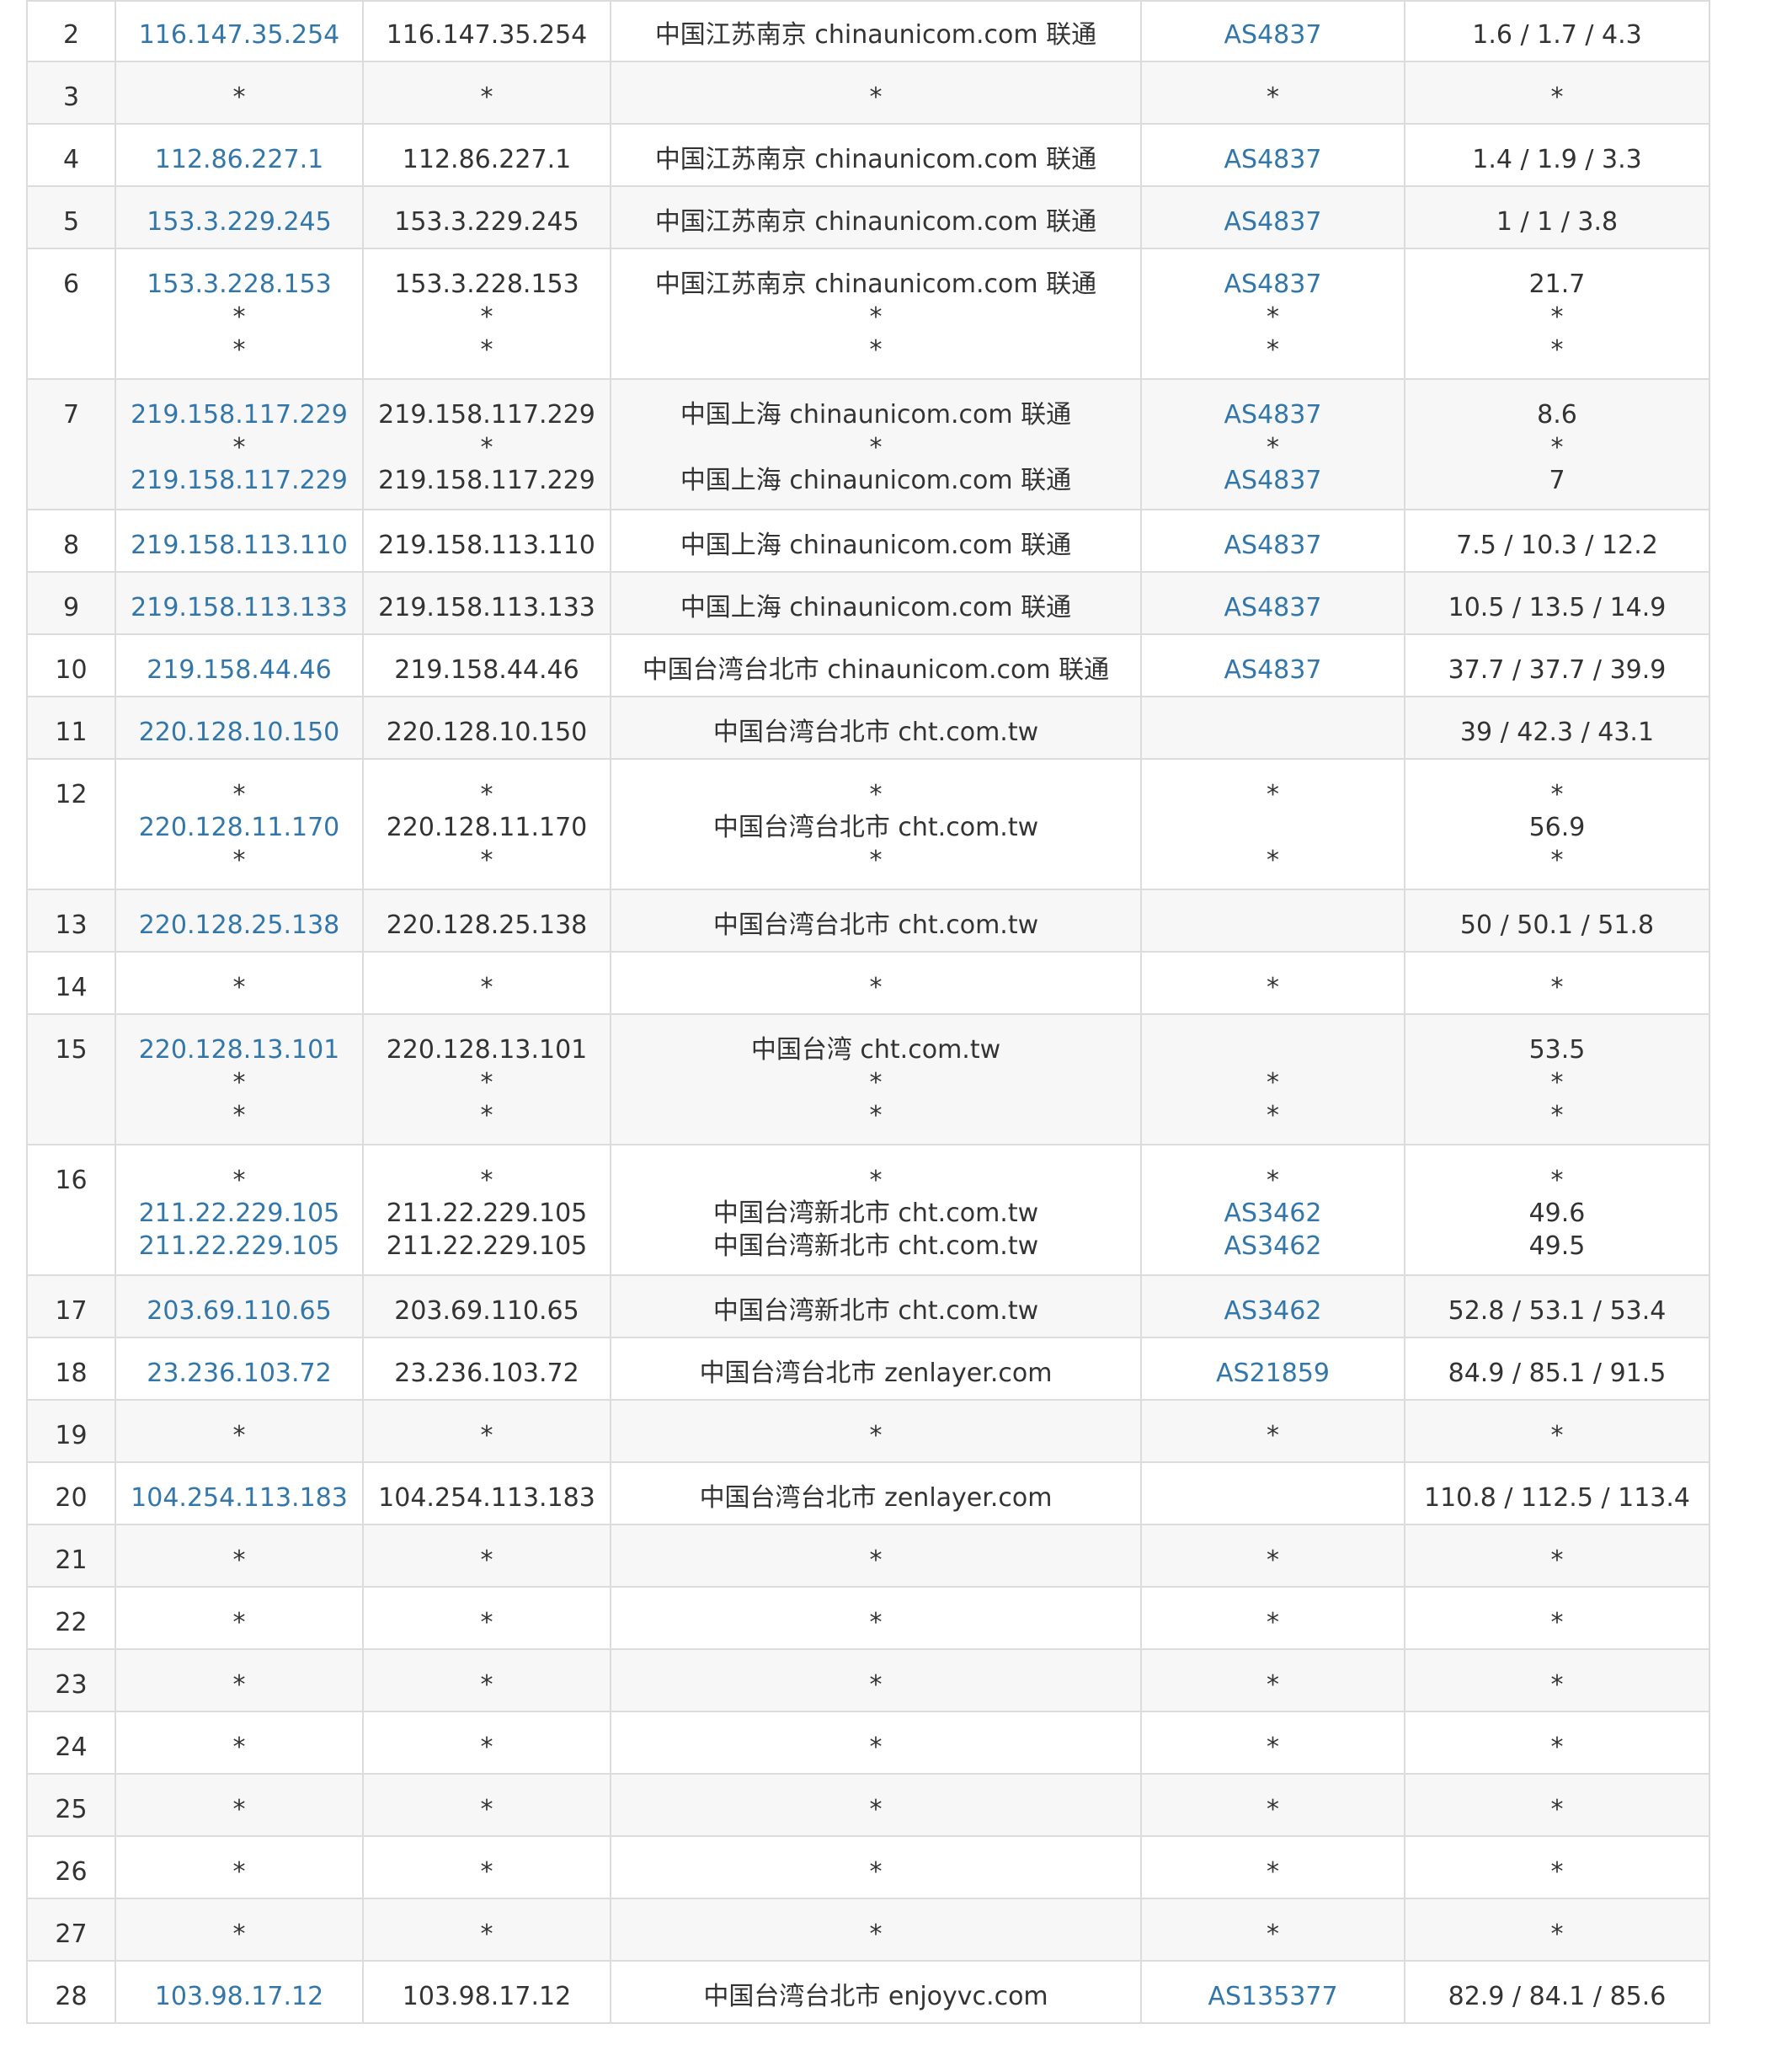  What do you see at coordinates (1273, 1374) in the screenshot?
I see `asn-link: AS21859` at bounding box center [1273, 1374].